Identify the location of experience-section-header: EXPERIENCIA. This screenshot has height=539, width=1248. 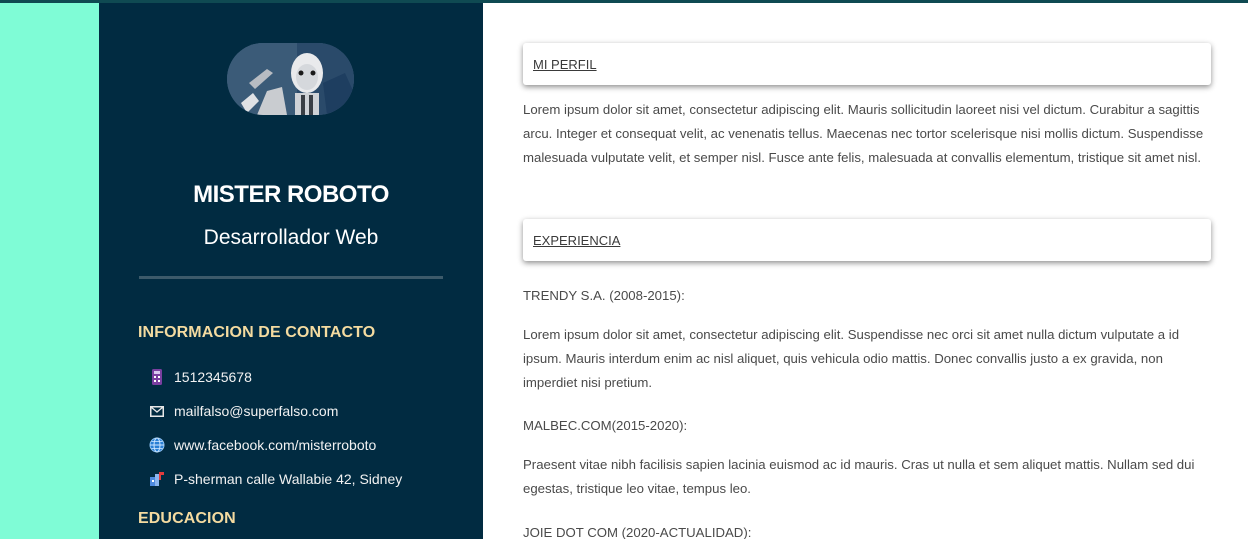
(867, 240).